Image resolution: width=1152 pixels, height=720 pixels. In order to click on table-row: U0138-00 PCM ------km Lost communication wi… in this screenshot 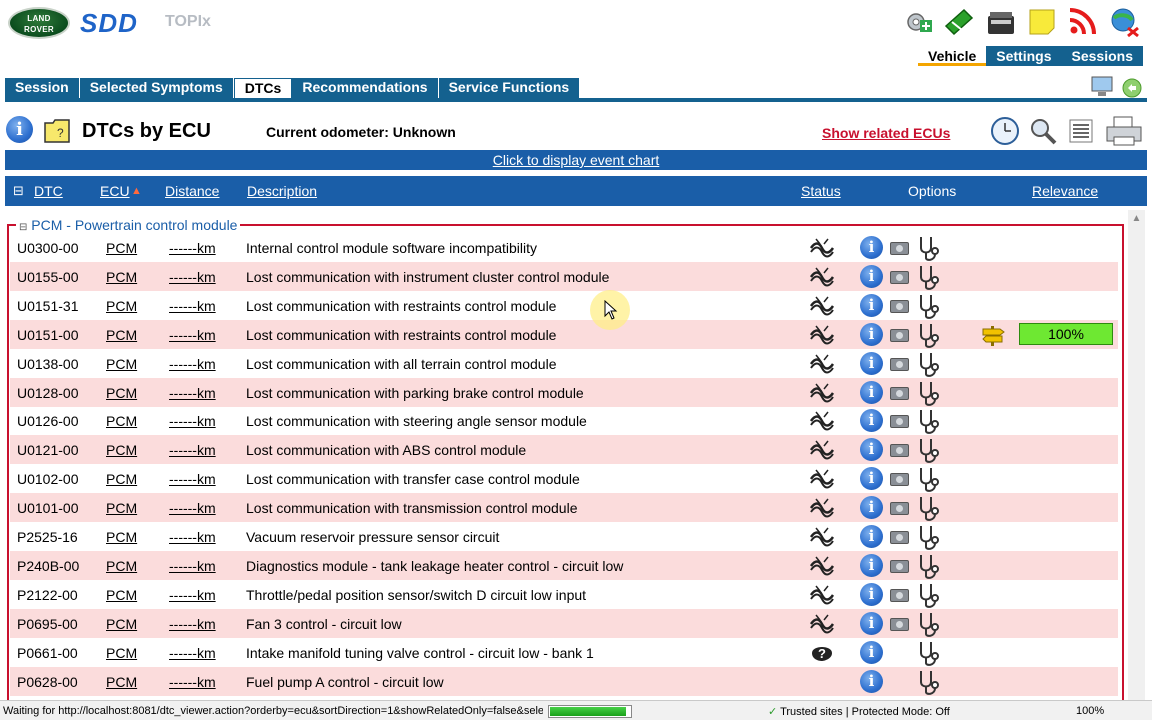, I will do `click(564, 363)`.